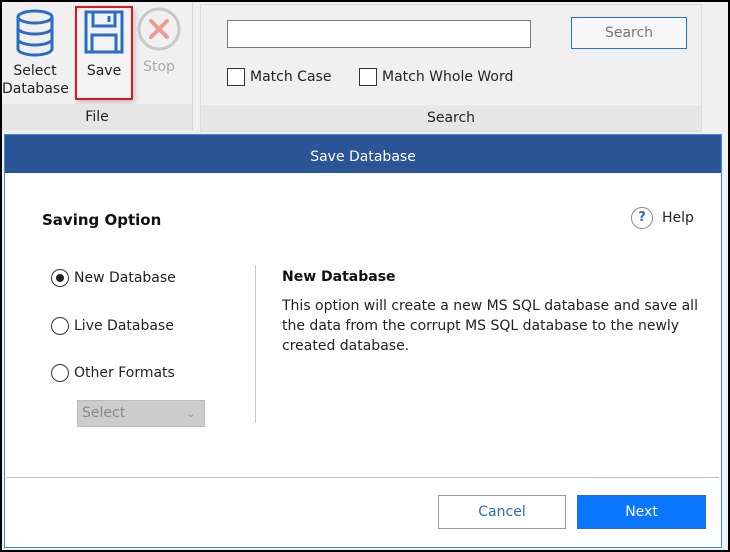  I want to click on stop-label: Stop, so click(159, 67).